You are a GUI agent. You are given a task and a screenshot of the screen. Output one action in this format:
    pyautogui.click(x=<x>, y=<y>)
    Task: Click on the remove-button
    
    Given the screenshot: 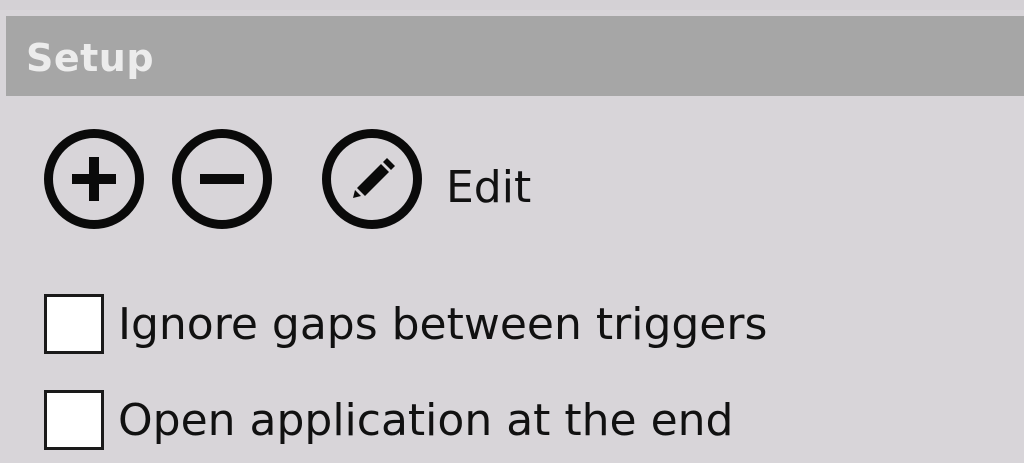 What is the action you would take?
    pyautogui.click(x=222, y=179)
    